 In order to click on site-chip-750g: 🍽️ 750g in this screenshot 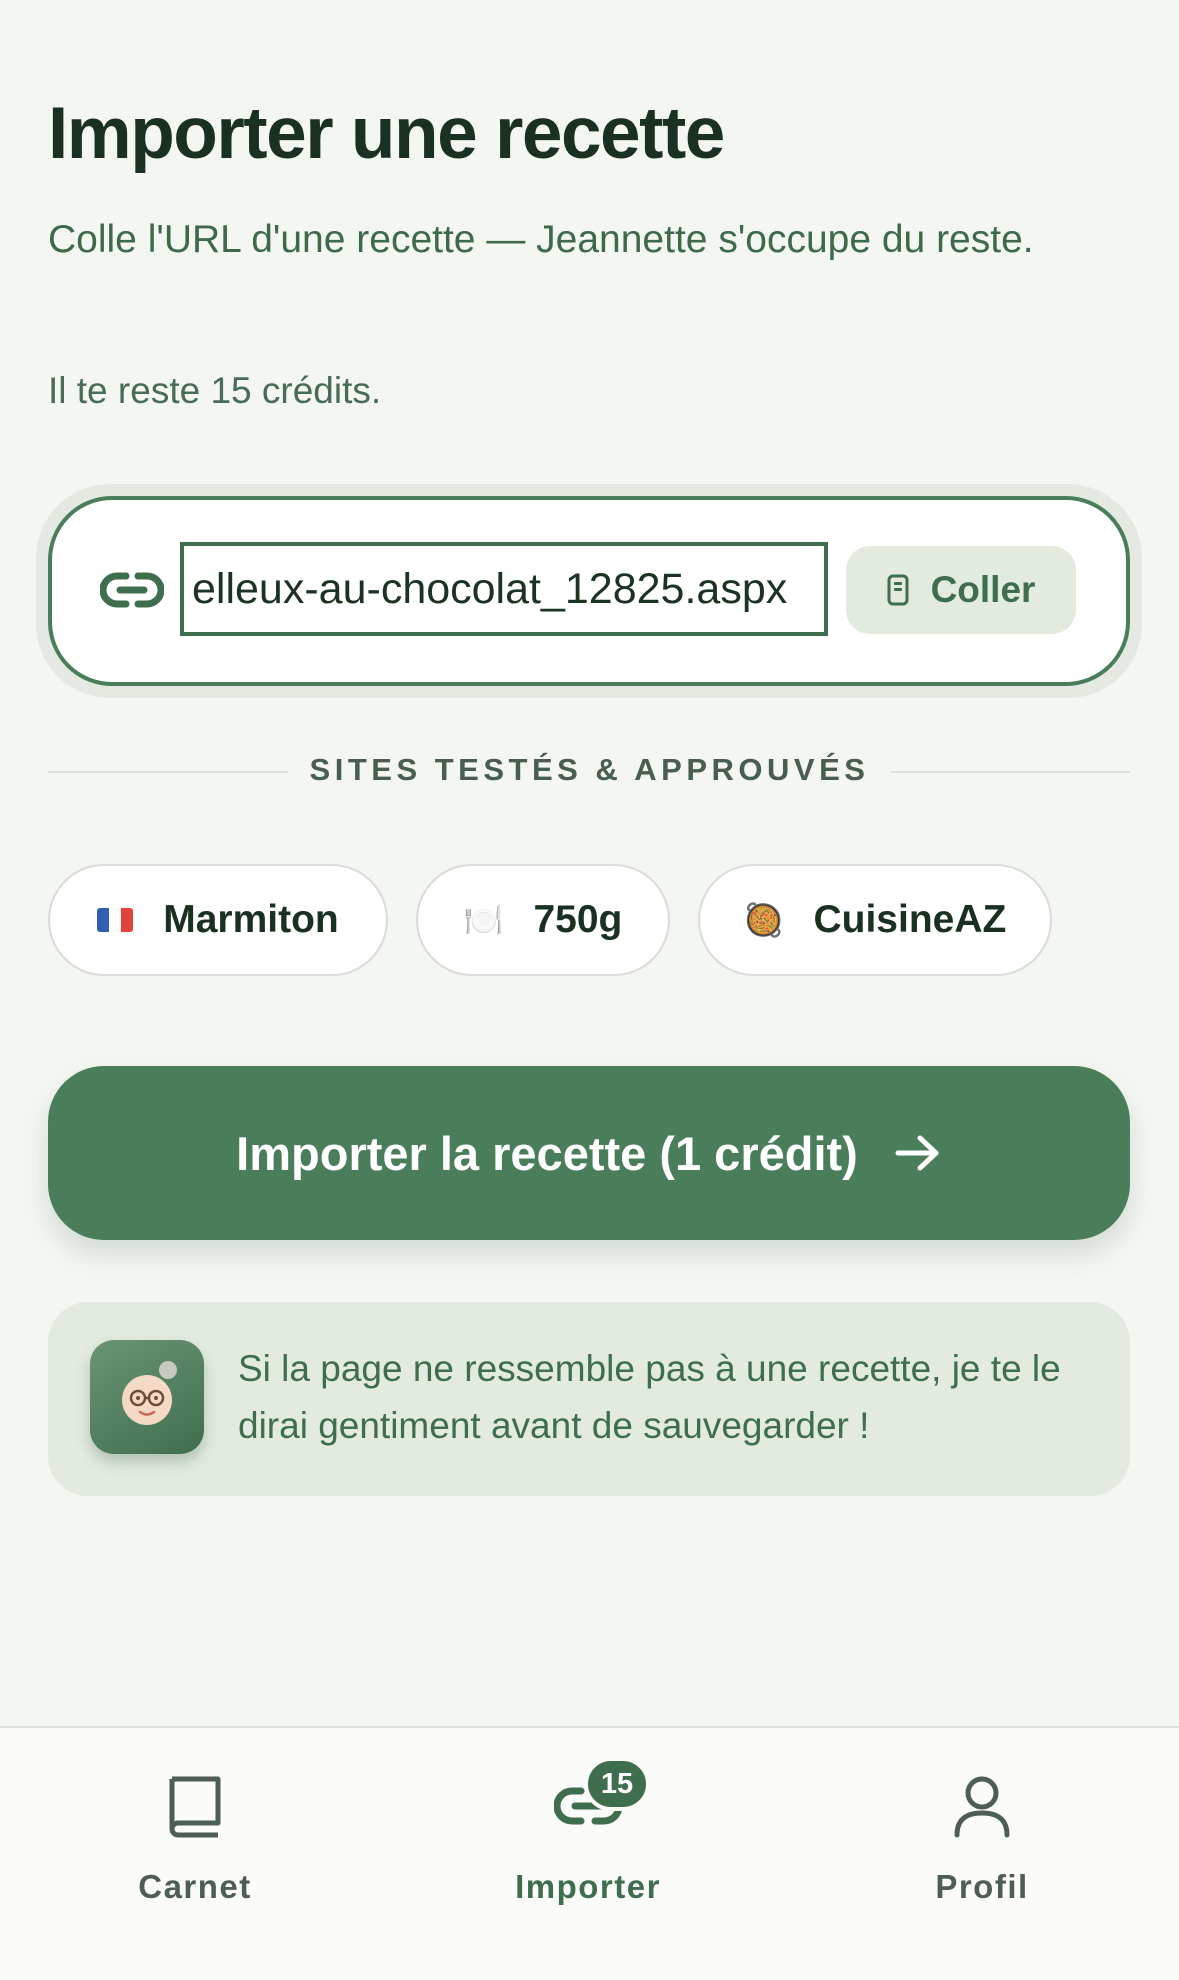, I will do `click(543, 920)`.